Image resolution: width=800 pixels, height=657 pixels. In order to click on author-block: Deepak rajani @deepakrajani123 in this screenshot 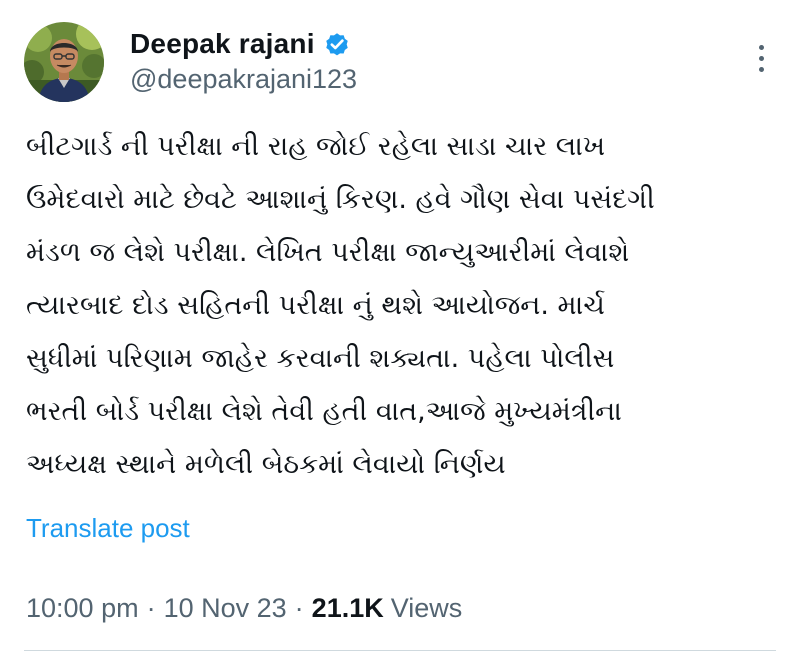, I will do `click(243, 60)`.